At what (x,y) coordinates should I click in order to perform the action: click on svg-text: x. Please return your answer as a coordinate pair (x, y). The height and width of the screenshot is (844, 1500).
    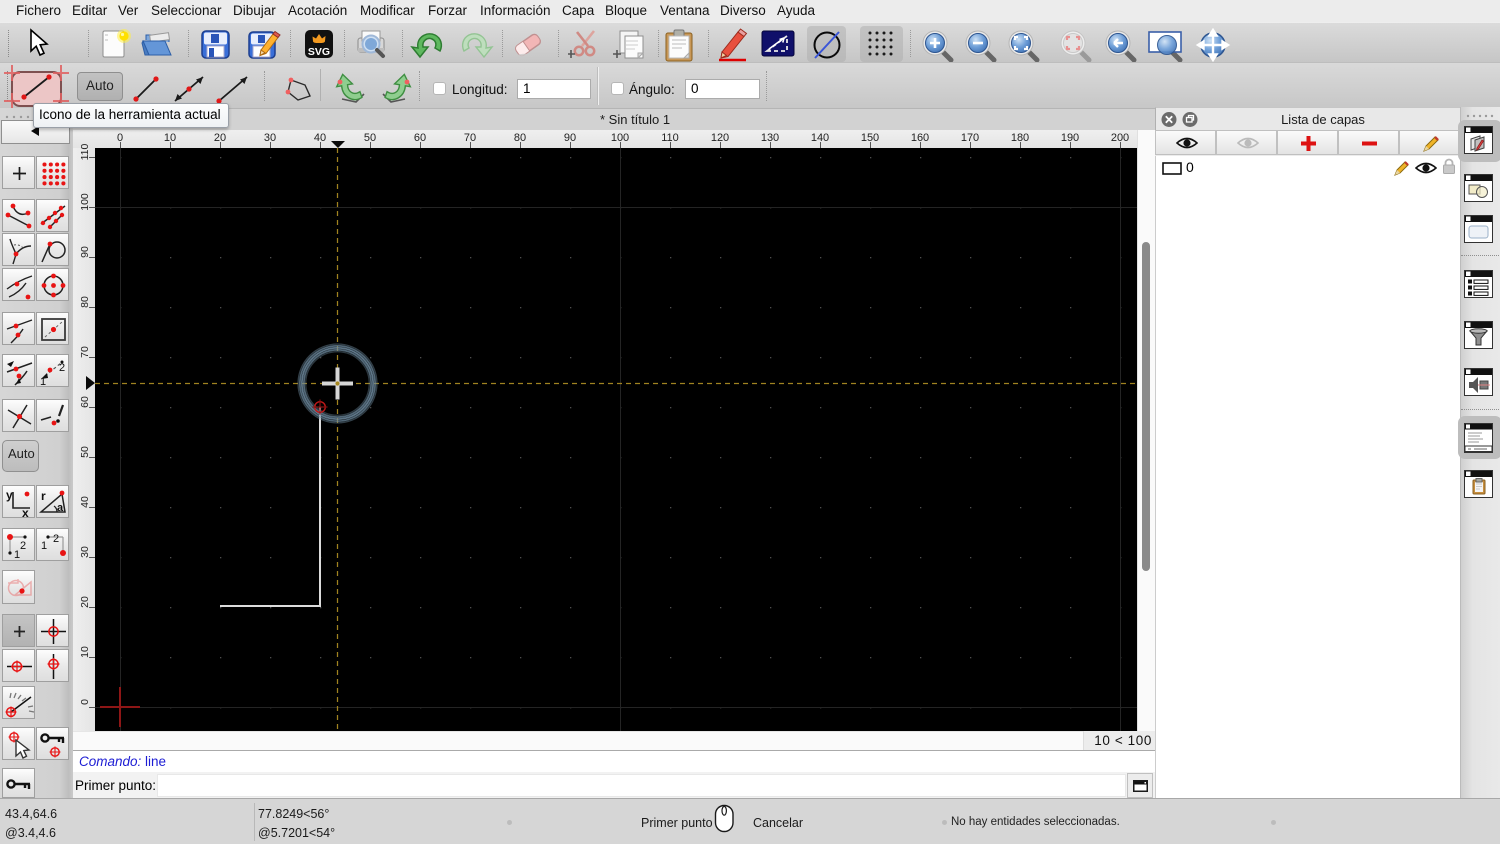
    Looking at the image, I should click on (25, 512).